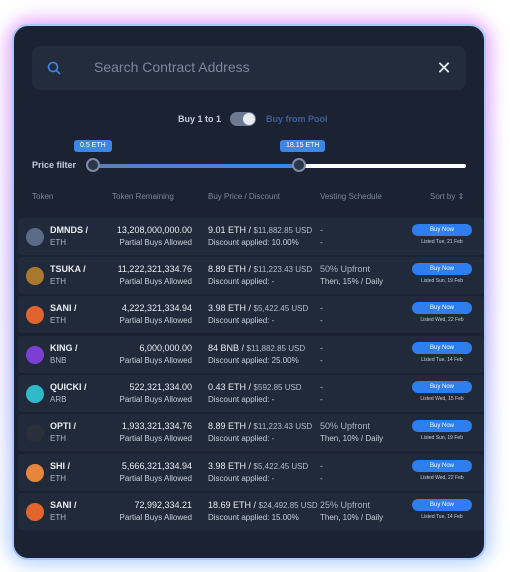 This screenshot has width=510, height=572. I want to click on buy-price: 18.69 ETH / $24,492.85 USD, so click(263, 505).